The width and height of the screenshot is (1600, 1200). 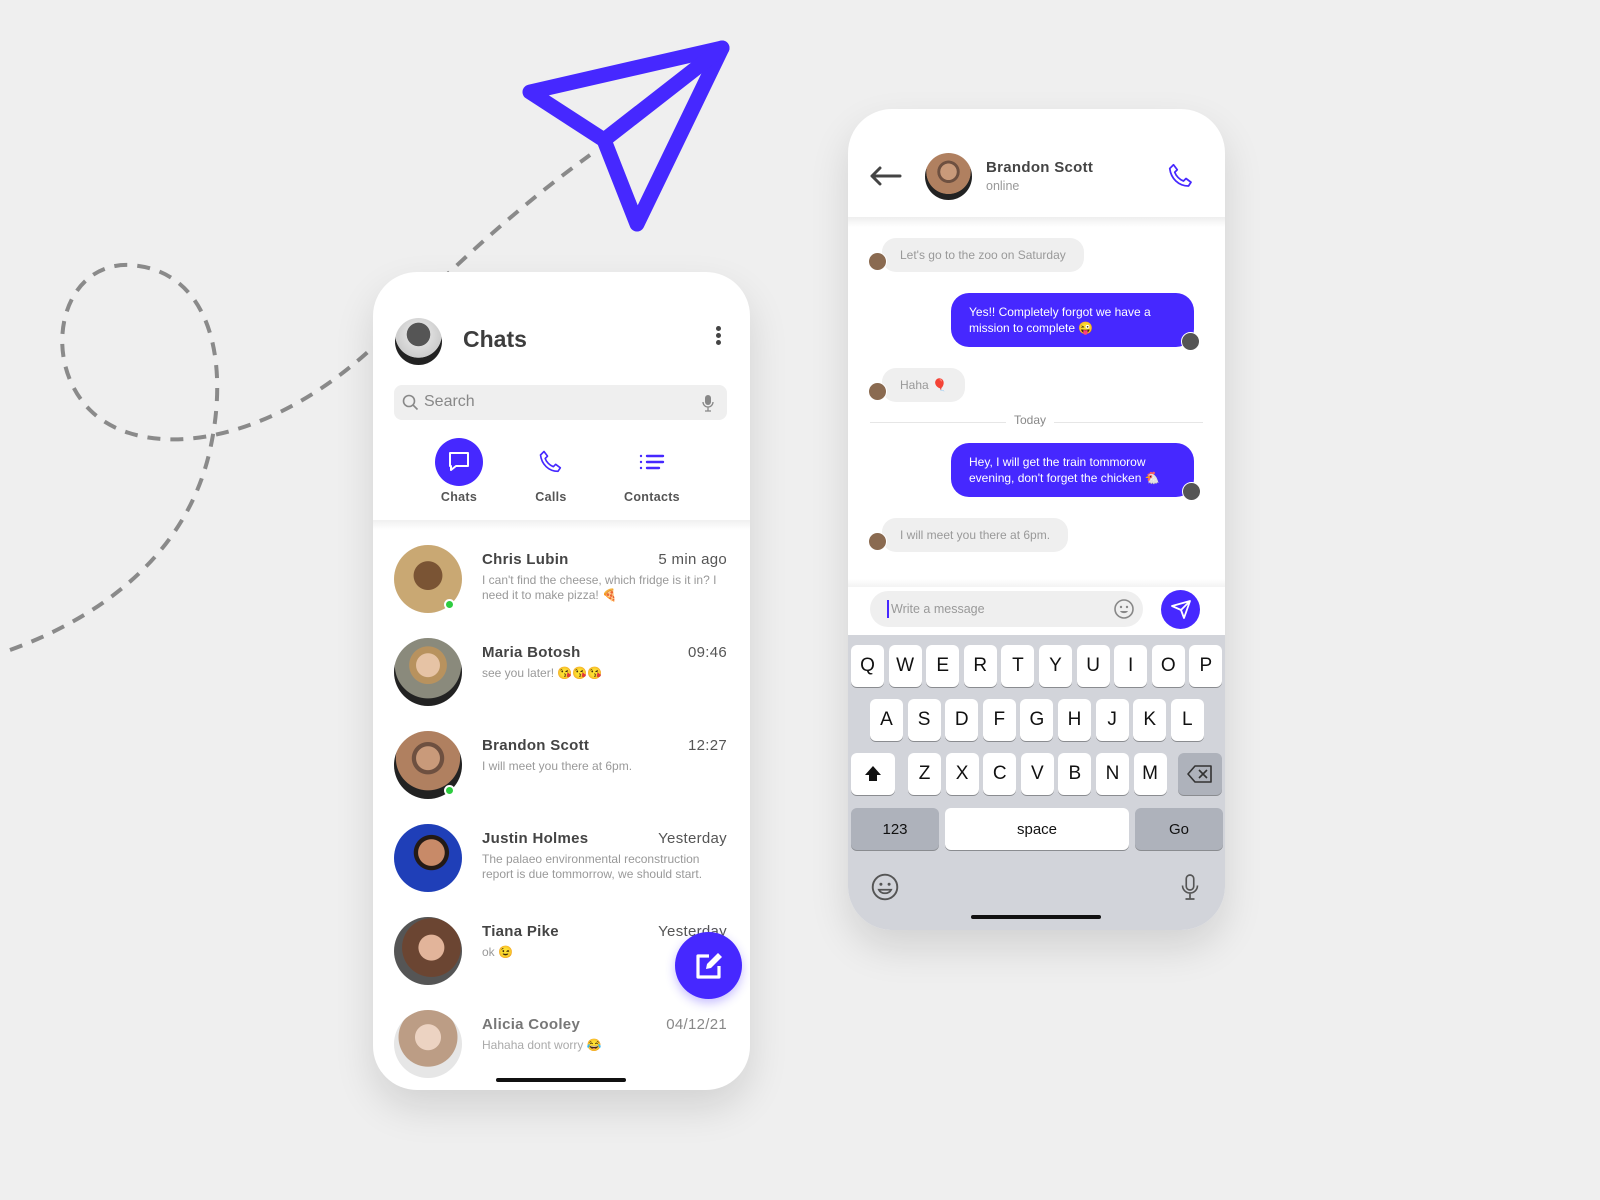 I want to click on message-incoming: Haha 🎈, so click(x=923, y=385).